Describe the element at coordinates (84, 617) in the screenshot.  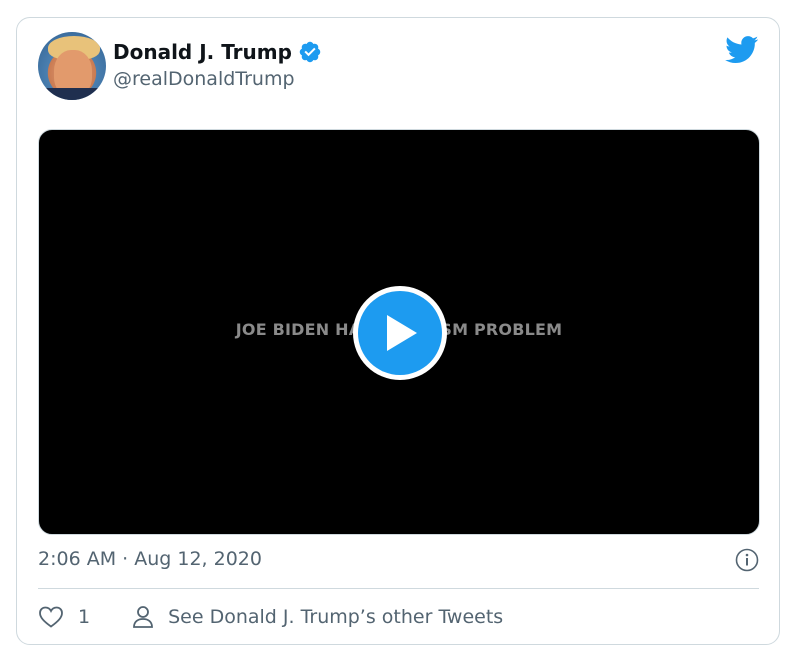
I see `like-count: 1` at that location.